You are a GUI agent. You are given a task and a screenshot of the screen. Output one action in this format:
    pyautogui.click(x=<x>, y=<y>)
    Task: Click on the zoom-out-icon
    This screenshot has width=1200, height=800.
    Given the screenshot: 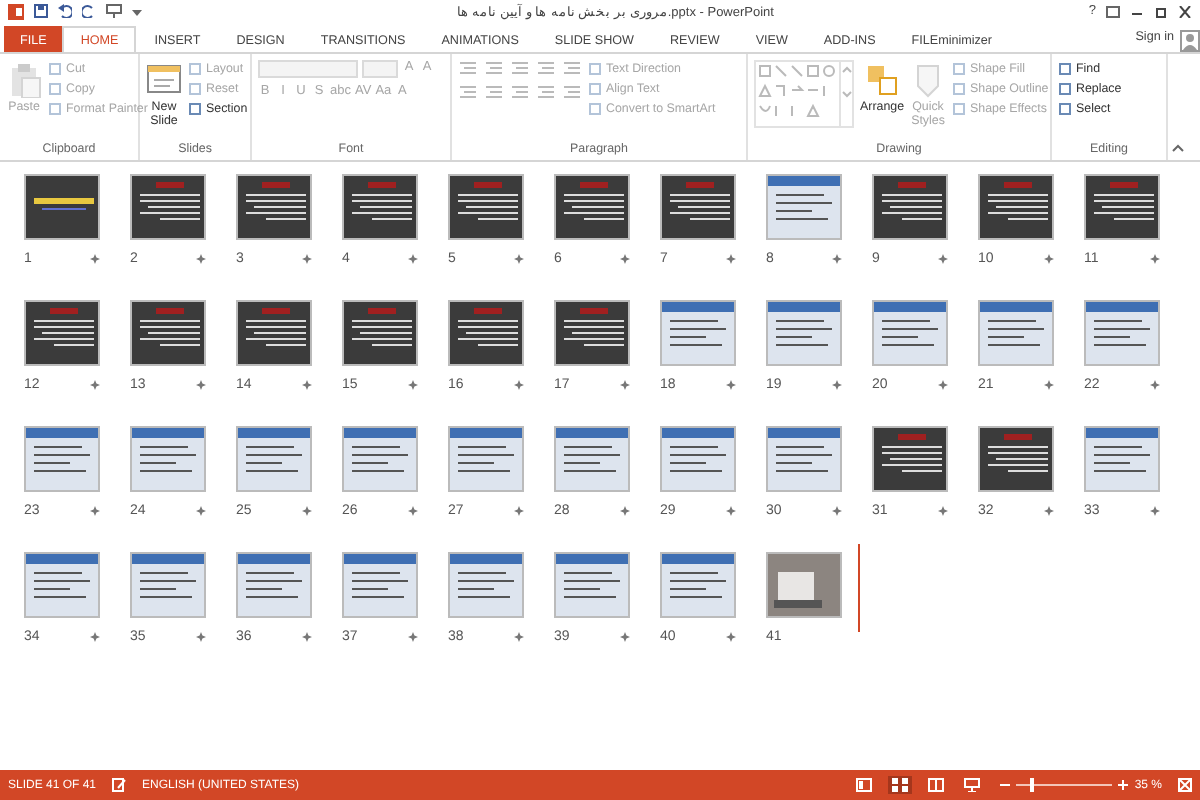 What is the action you would take?
    pyautogui.click(x=1005, y=785)
    